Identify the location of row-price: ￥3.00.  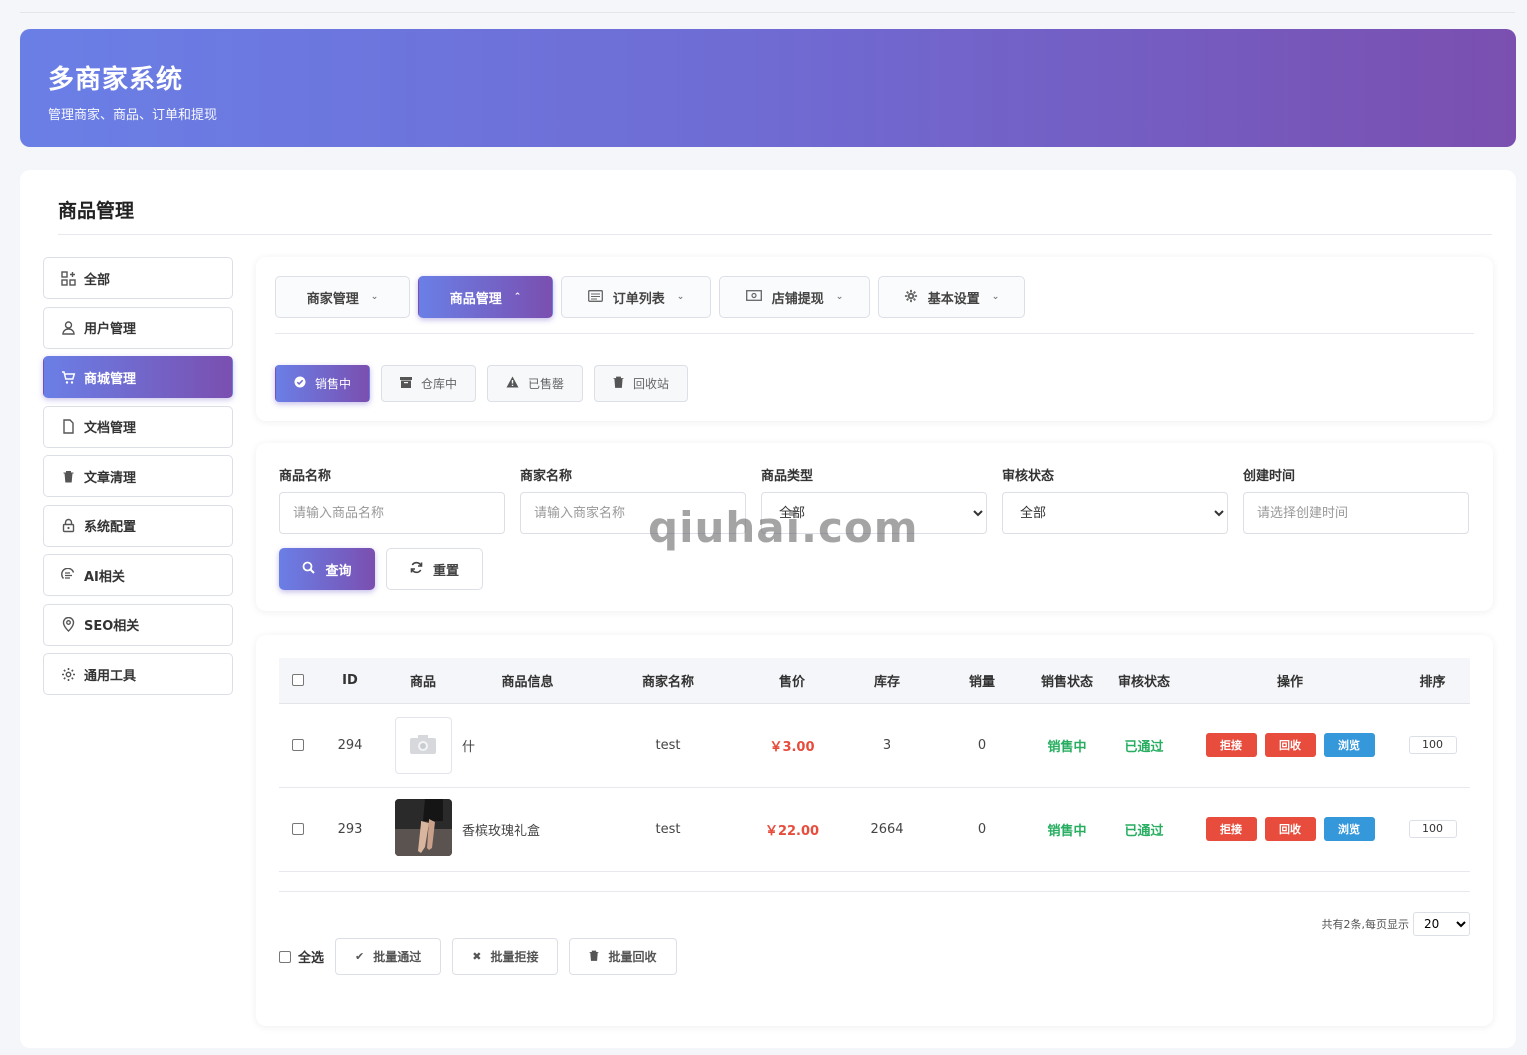
(792, 745).